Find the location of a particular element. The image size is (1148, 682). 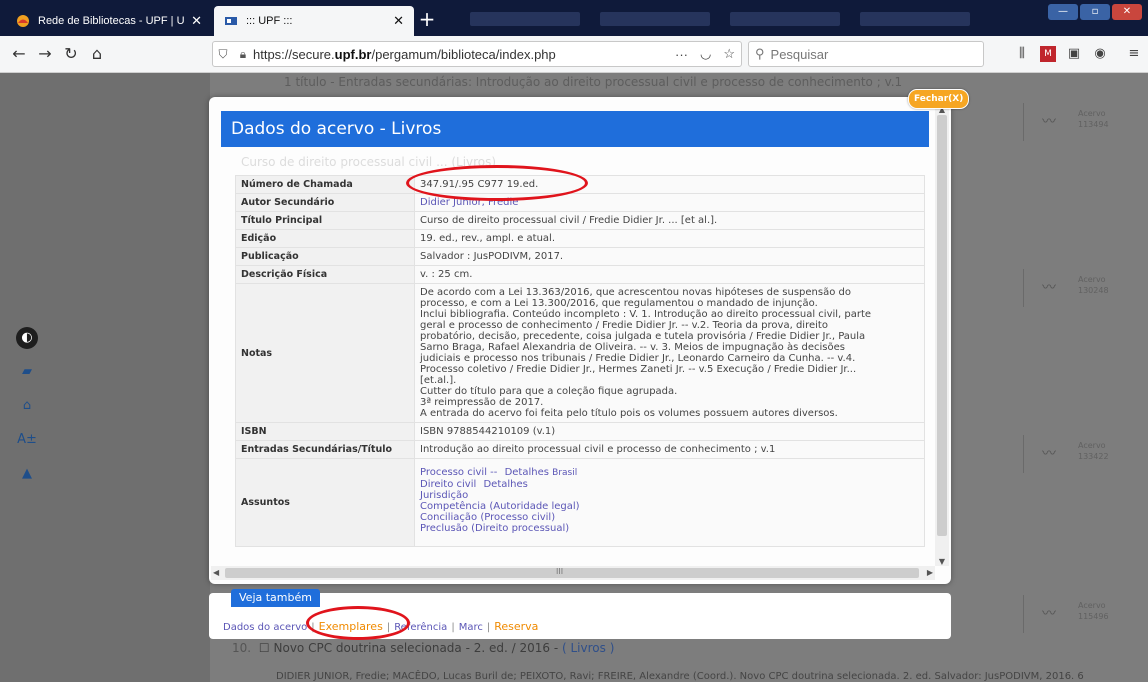

close-window-icon: ✕ is located at coordinates (1127, 12).